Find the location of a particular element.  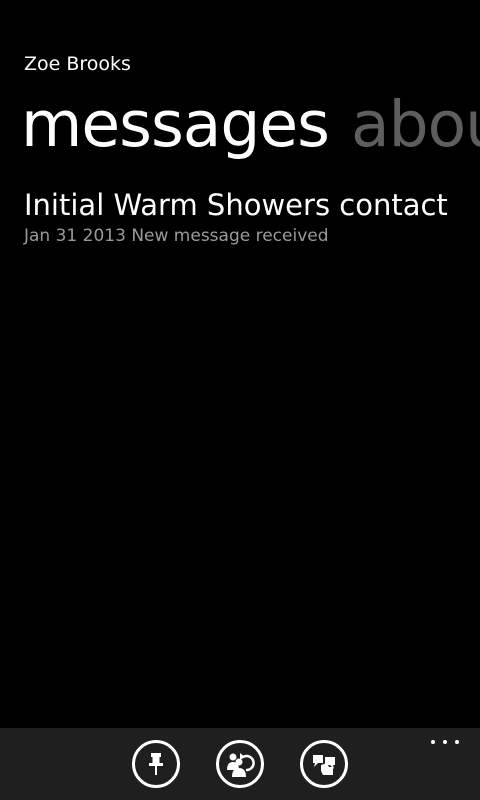

pin-button is located at coordinates (156, 764).